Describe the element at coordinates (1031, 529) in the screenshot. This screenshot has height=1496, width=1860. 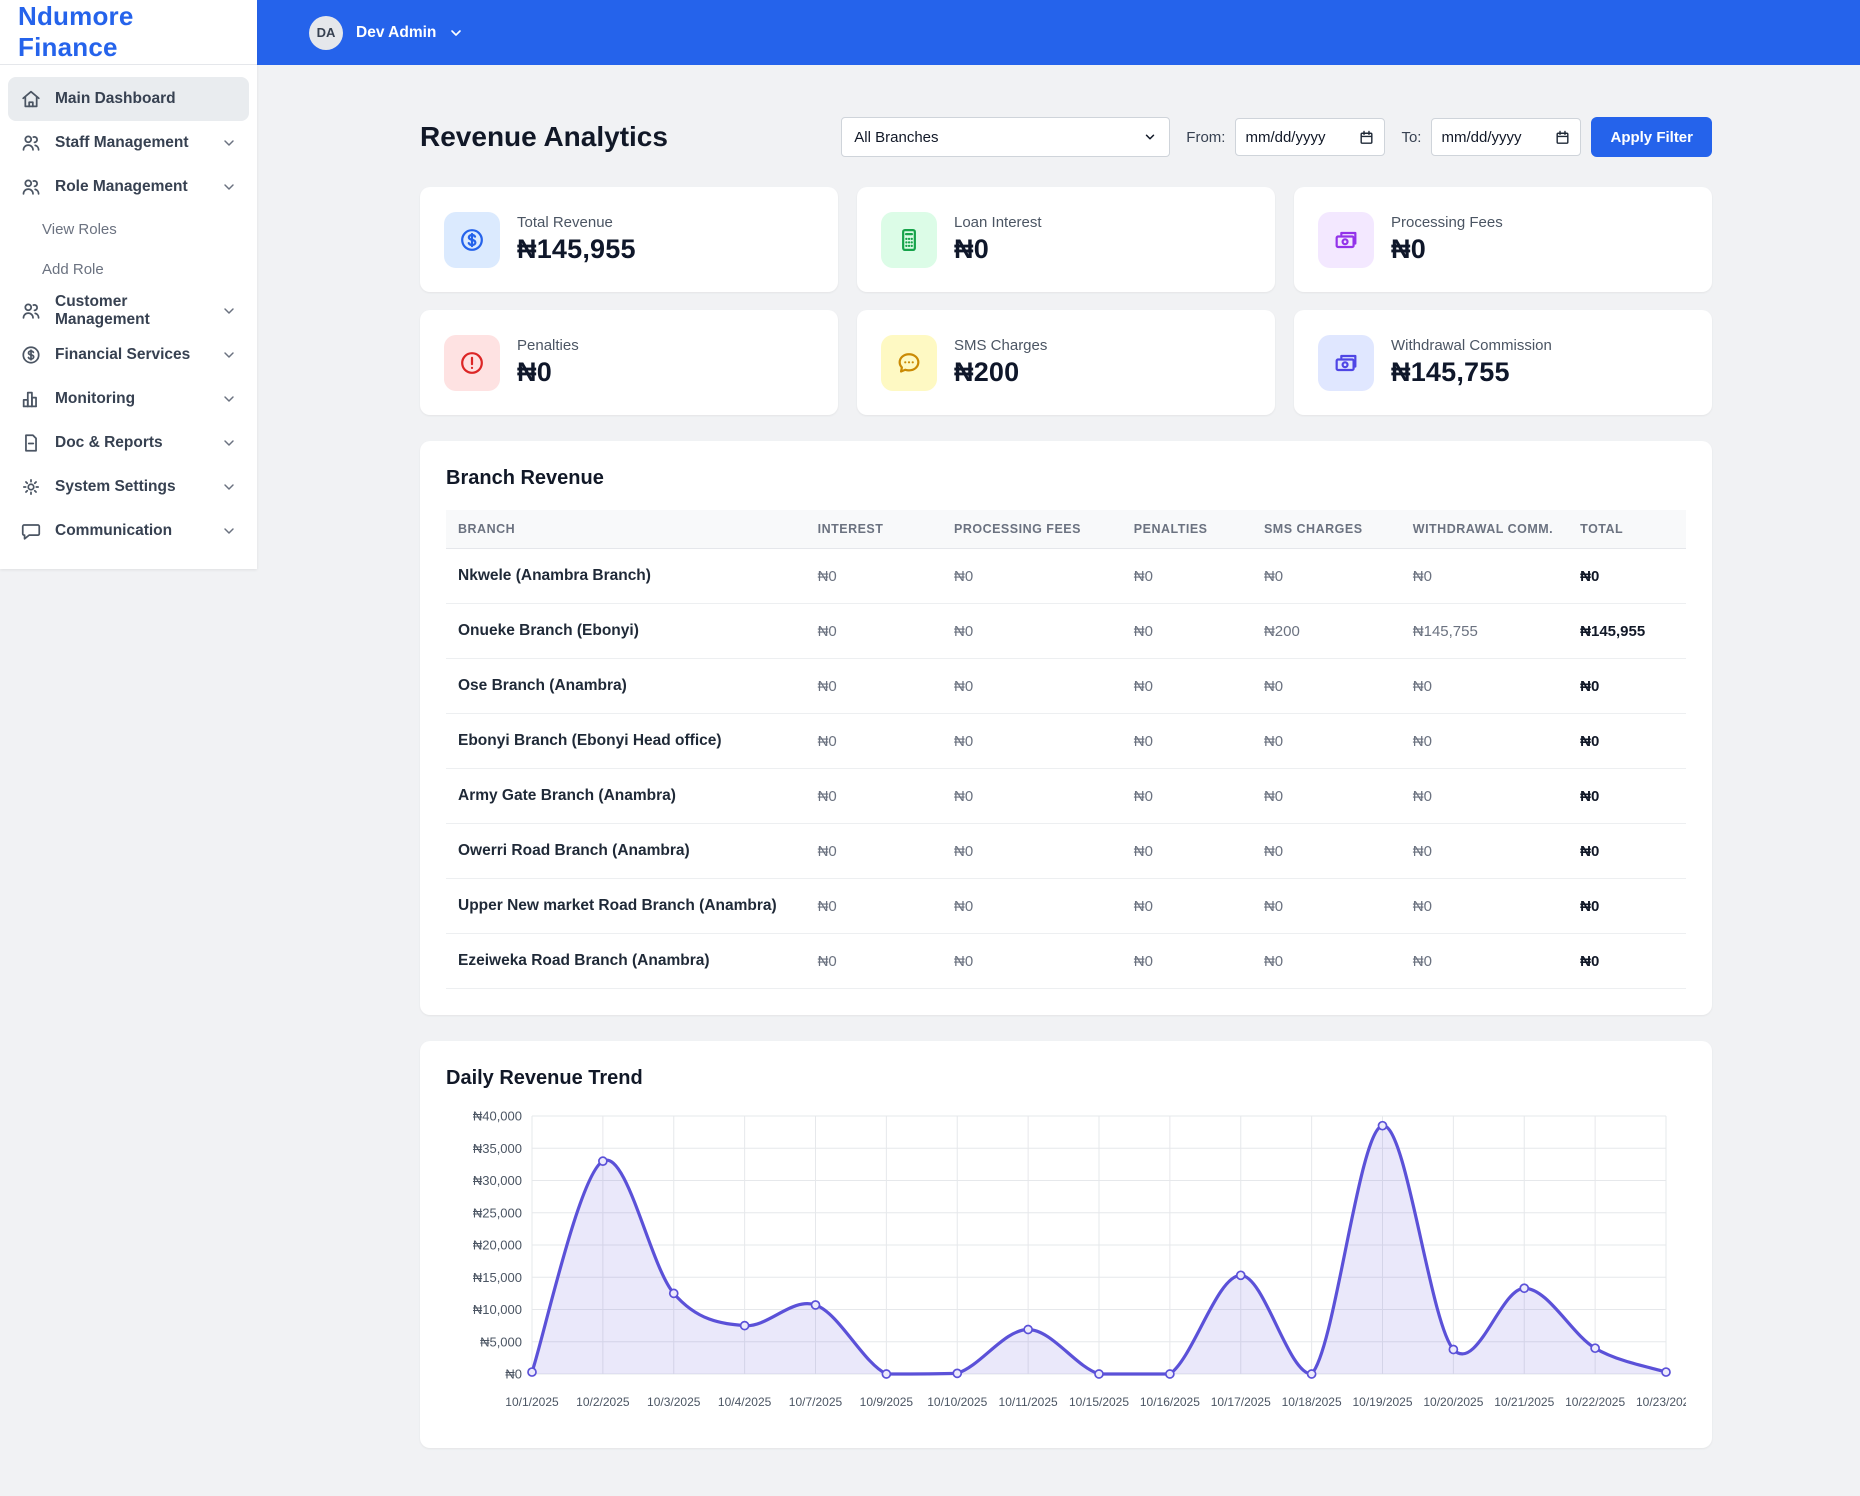
I see `column-header-processing-fees: PROCESSING FEES` at that location.